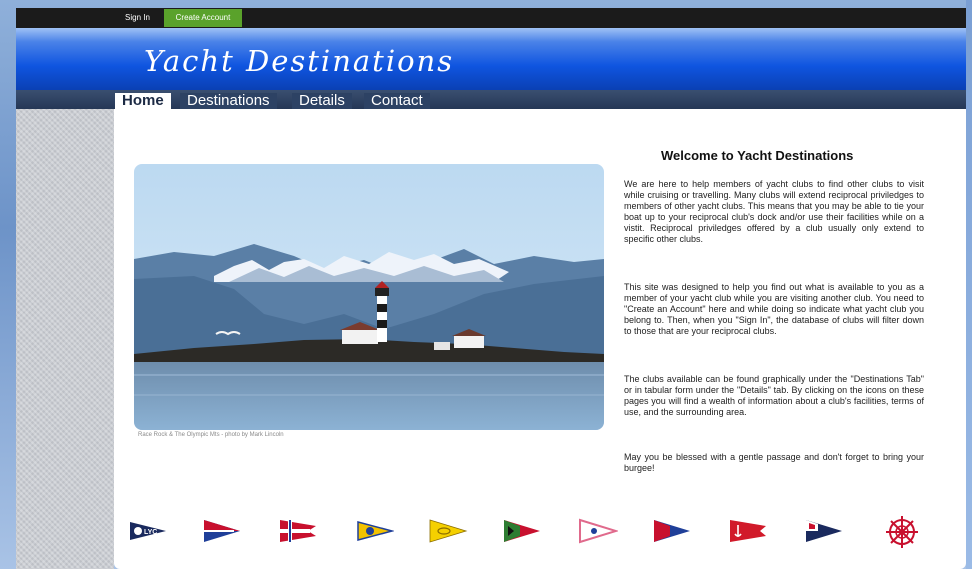 This screenshot has width=972, height=569. What do you see at coordinates (969, 284) in the screenshot?
I see `page-background` at bounding box center [969, 284].